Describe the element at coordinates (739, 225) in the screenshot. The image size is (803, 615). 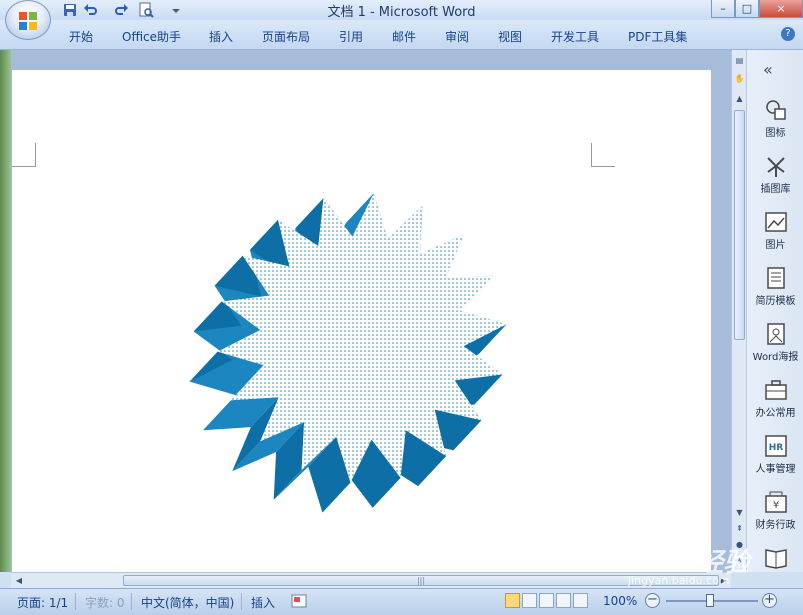
I see `vertical-scroll-thumb` at that location.